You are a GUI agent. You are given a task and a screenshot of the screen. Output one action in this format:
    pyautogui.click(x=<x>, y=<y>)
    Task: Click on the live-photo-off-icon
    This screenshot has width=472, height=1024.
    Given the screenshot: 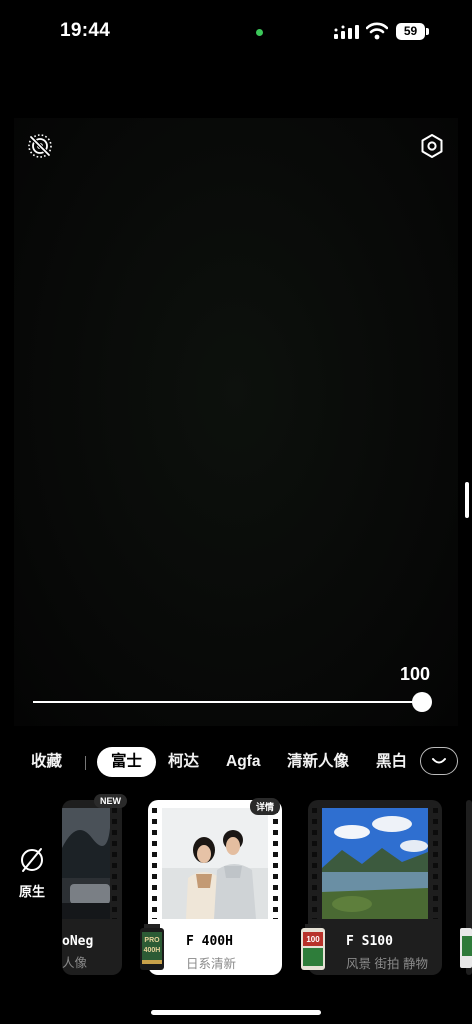 What is the action you would take?
    pyautogui.click(x=40, y=146)
    